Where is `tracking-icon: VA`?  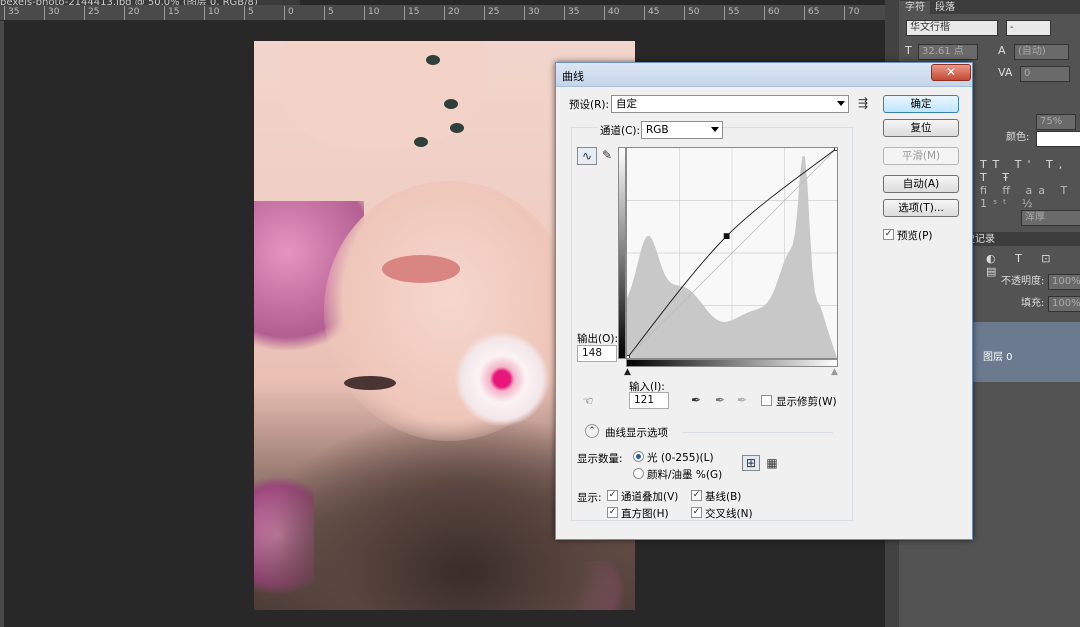 tracking-icon: VA is located at coordinates (1005, 72).